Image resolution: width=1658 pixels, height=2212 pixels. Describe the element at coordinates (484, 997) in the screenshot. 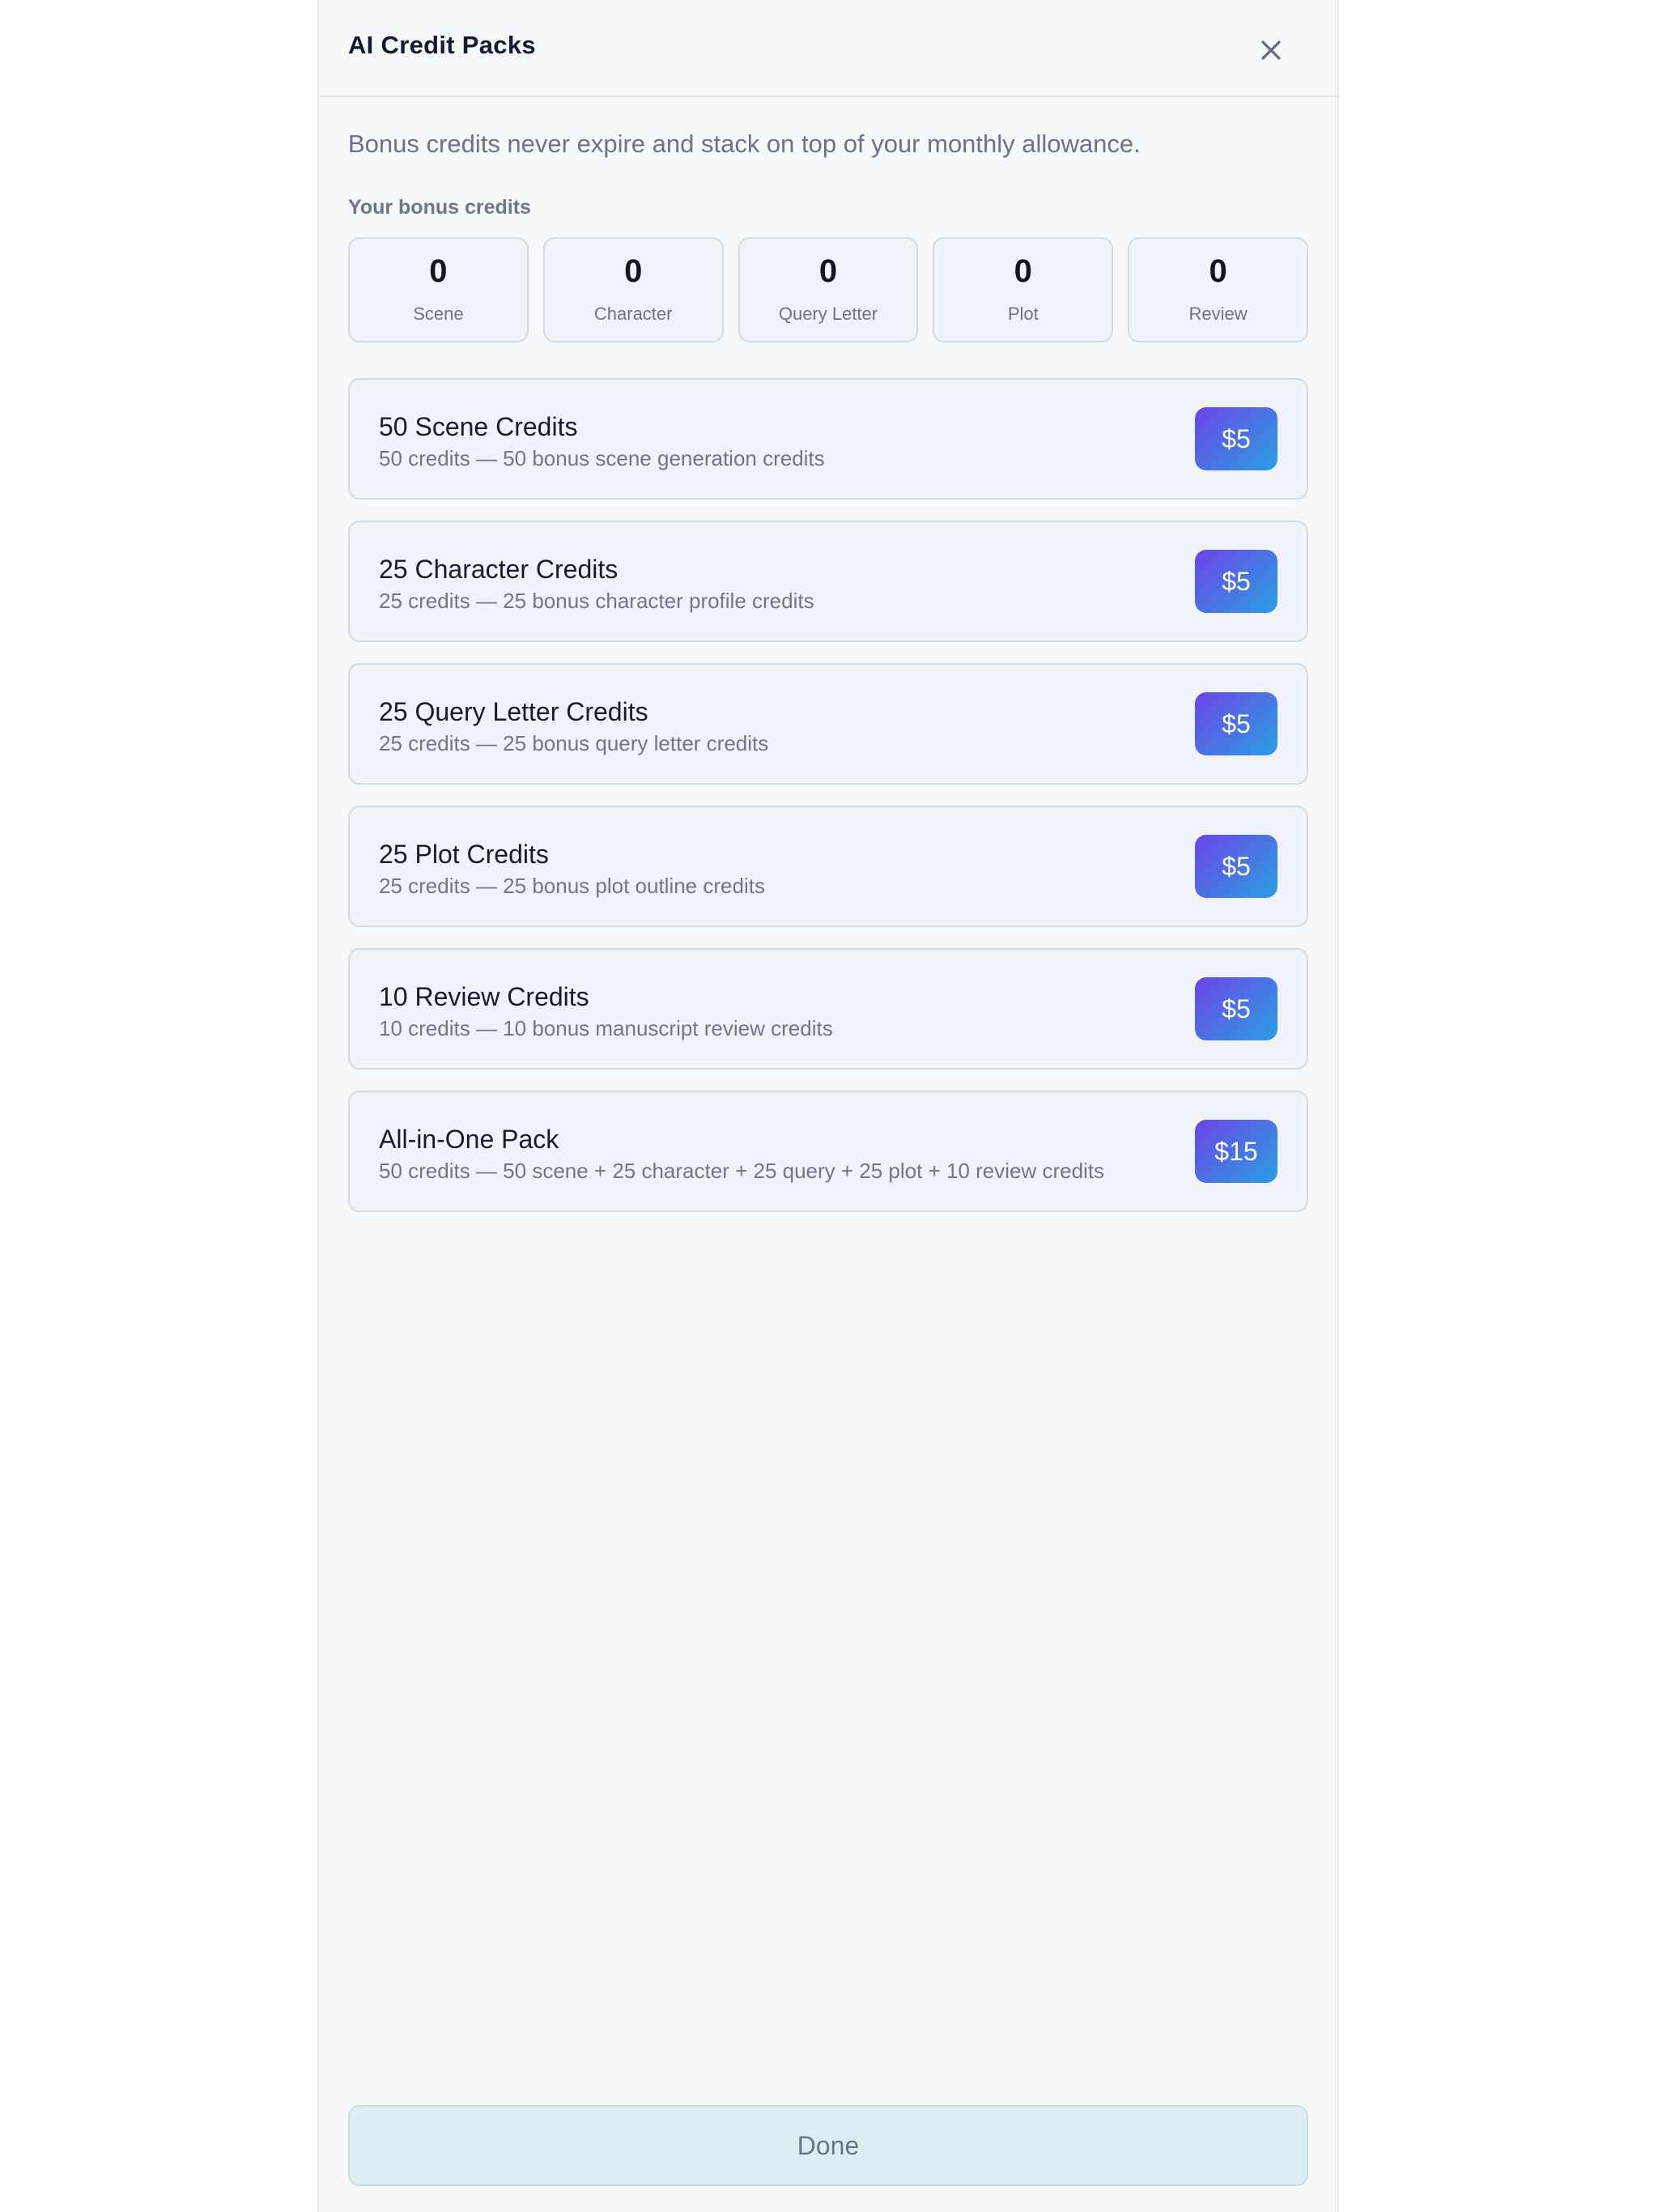

I see `pack-name: 10 Review Credits` at that location.